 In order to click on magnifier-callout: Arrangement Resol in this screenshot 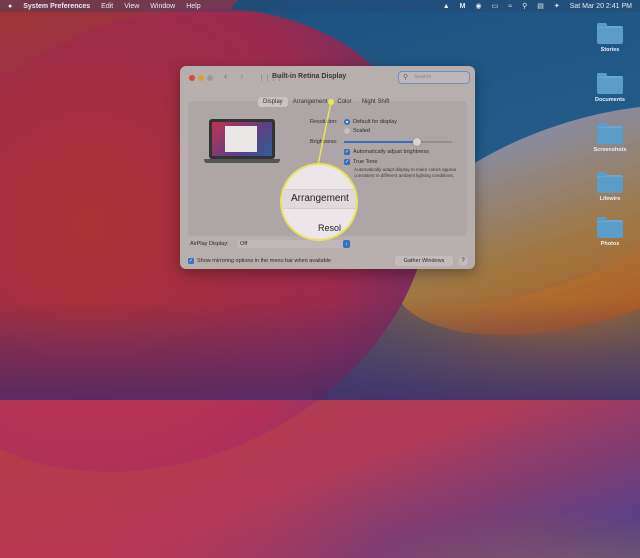, I will do `click(319, 202)`.